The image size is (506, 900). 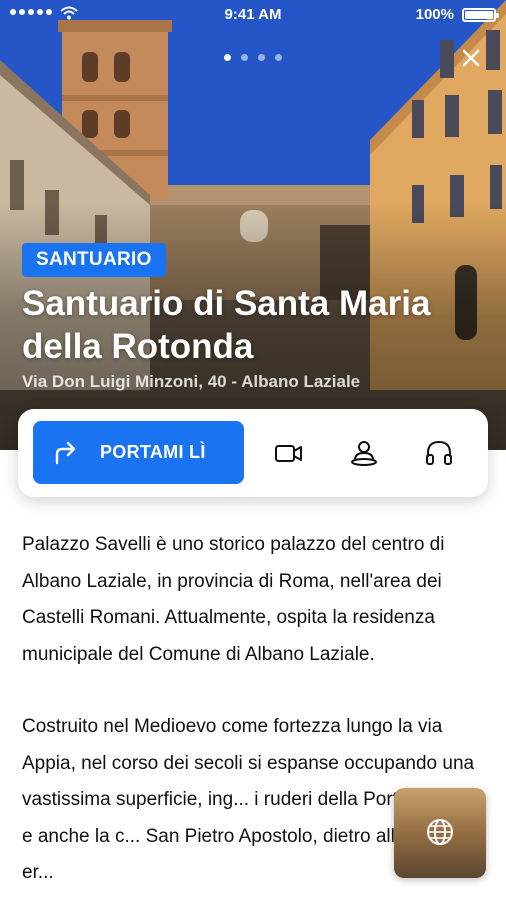 I want to click on close-button, so click(x=471, y=58).